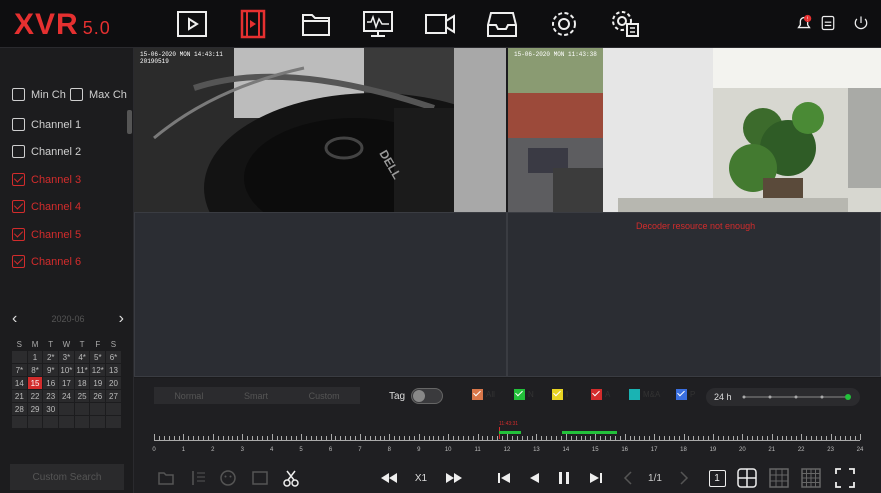 The width and height of the screenshot is (881, 493). What do you see at coordinates (389, 478) in the screenshot?
I see `rewind-icon` at bounding box center [389, 478].